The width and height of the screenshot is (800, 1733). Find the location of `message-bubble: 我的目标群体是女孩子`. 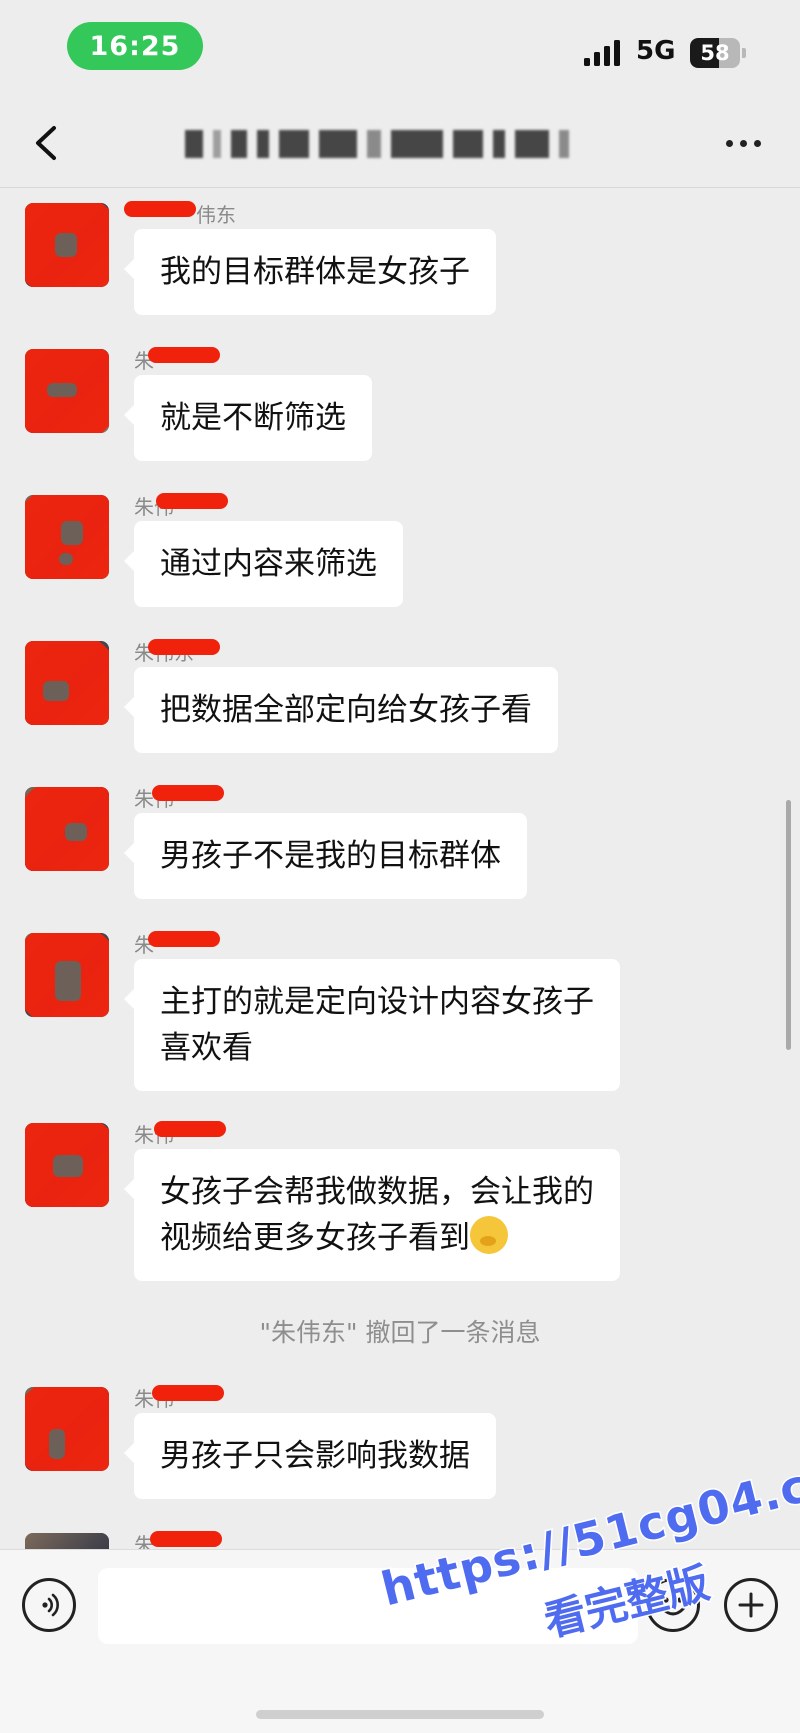

message-bubble: 我的目标群体是女孩子 is located at coordinates (310, 272).